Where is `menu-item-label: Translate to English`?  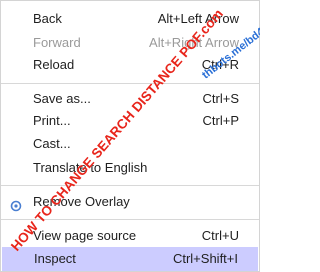
menu-item-label: Translate to English is located at coordinates (90, 167).